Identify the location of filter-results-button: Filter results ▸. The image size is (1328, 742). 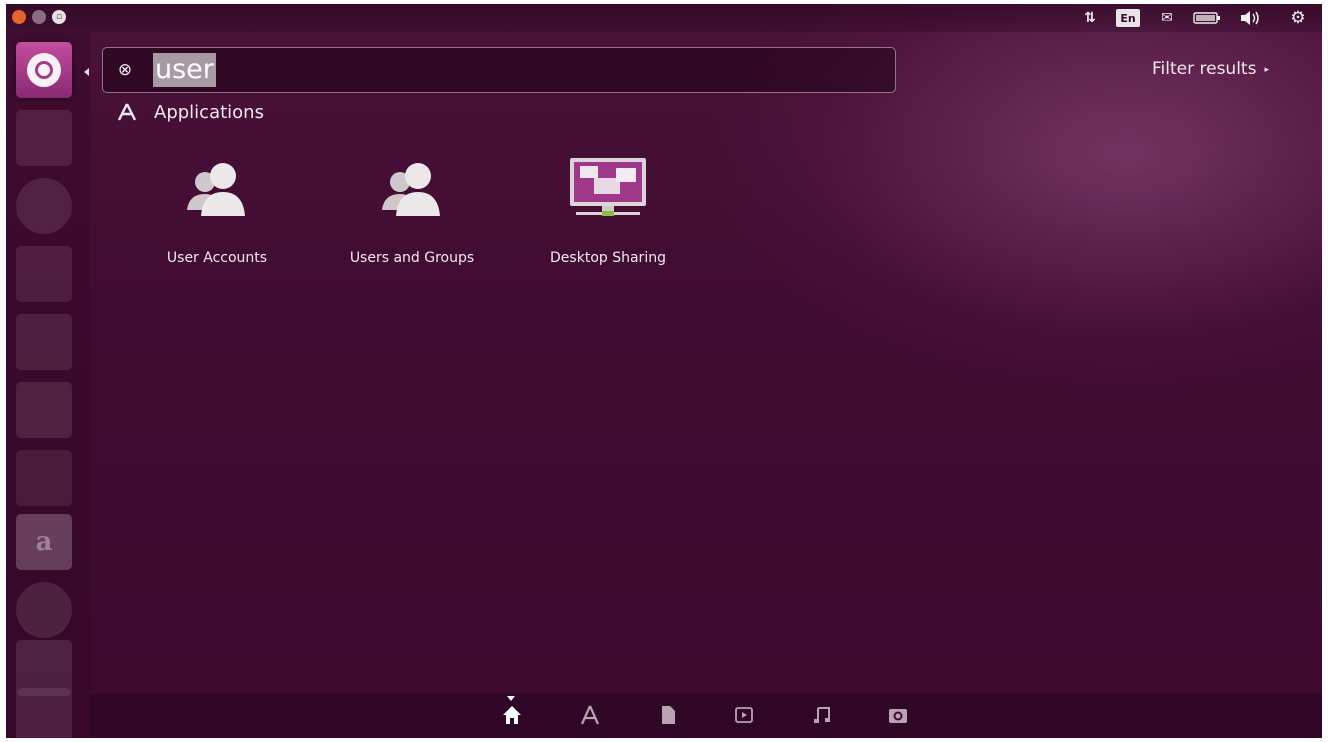
(1210, 69).